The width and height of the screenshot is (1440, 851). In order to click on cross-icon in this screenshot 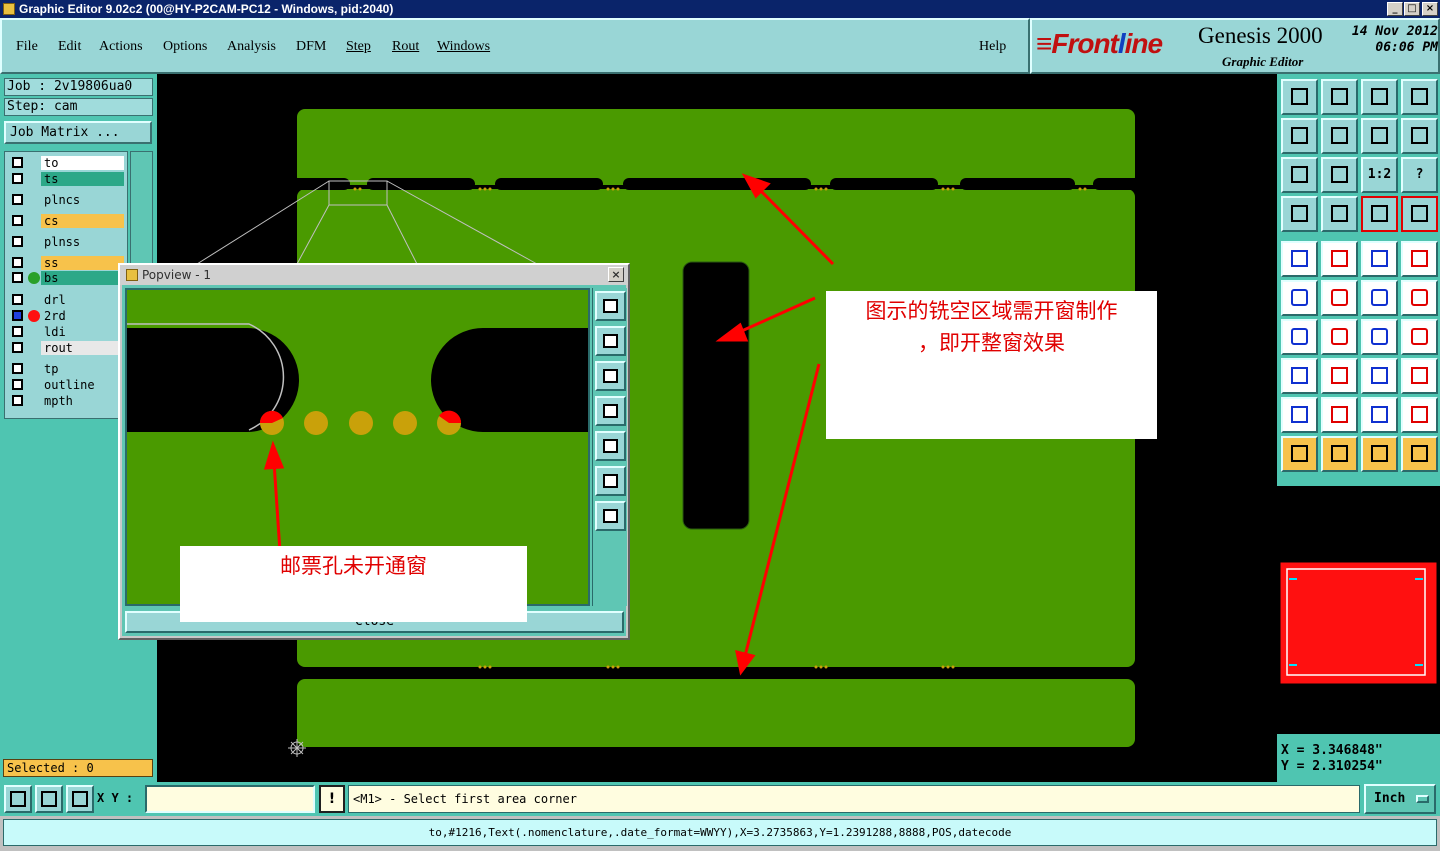, I will do `click(1339, 298)`.